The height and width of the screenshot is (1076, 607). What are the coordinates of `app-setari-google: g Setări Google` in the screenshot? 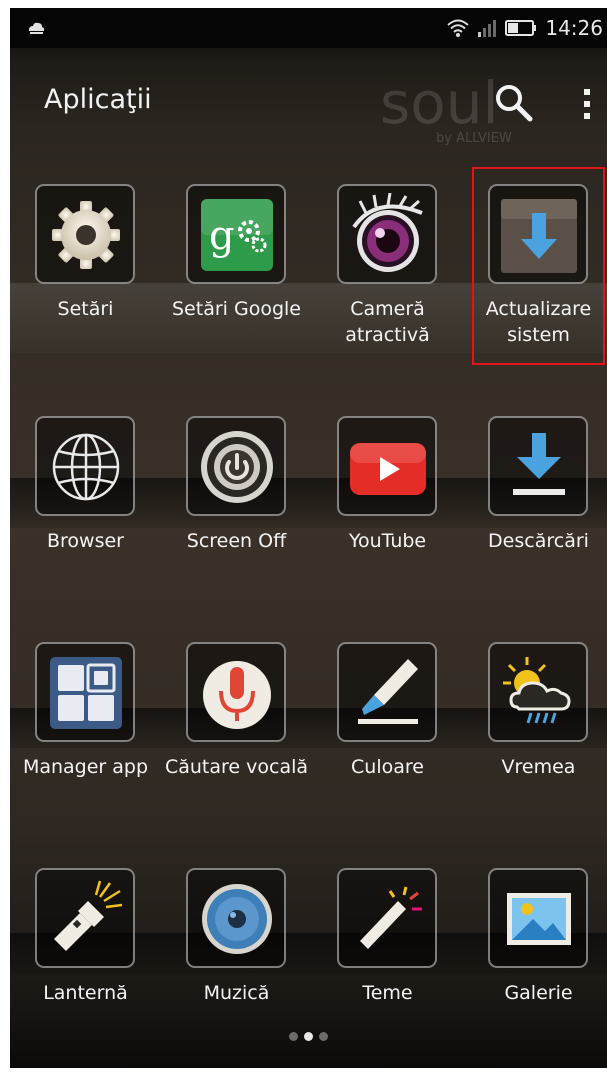 It's located at (236, 279).